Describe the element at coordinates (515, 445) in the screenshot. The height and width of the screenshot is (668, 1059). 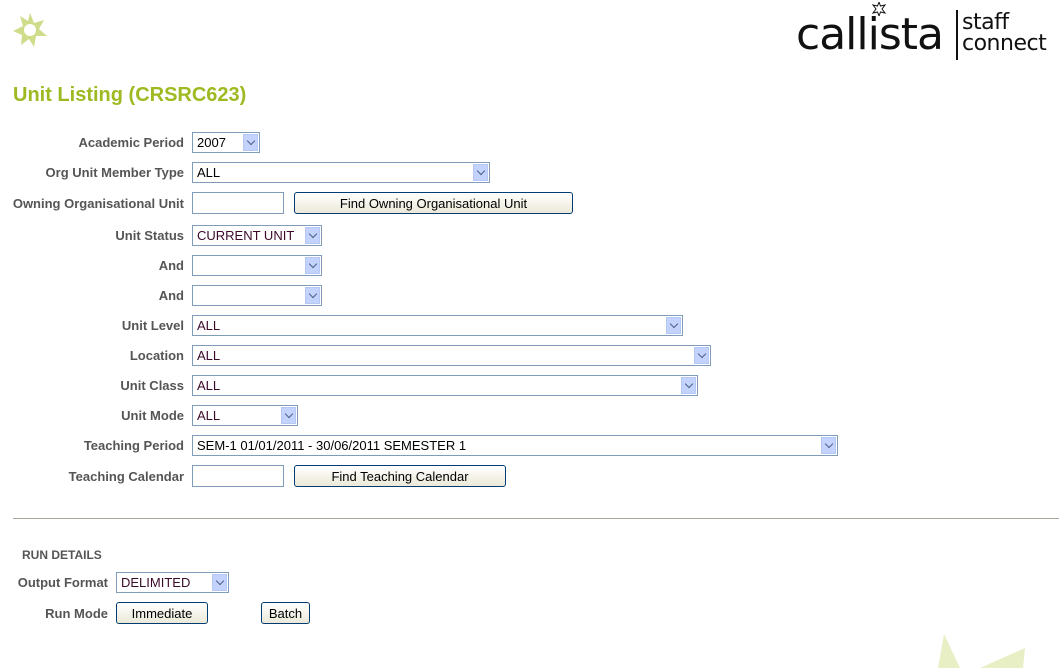
I see `teaching-period-select: SEM-1 01/01/2011 - 30/06/2011 SEMESTER 1` at that location.